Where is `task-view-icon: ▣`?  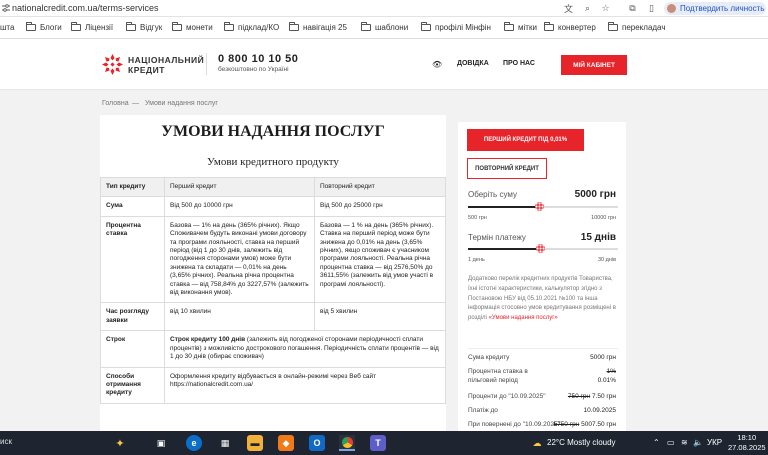 task-view-icon: ▣ is located at coordinates (161, 443).